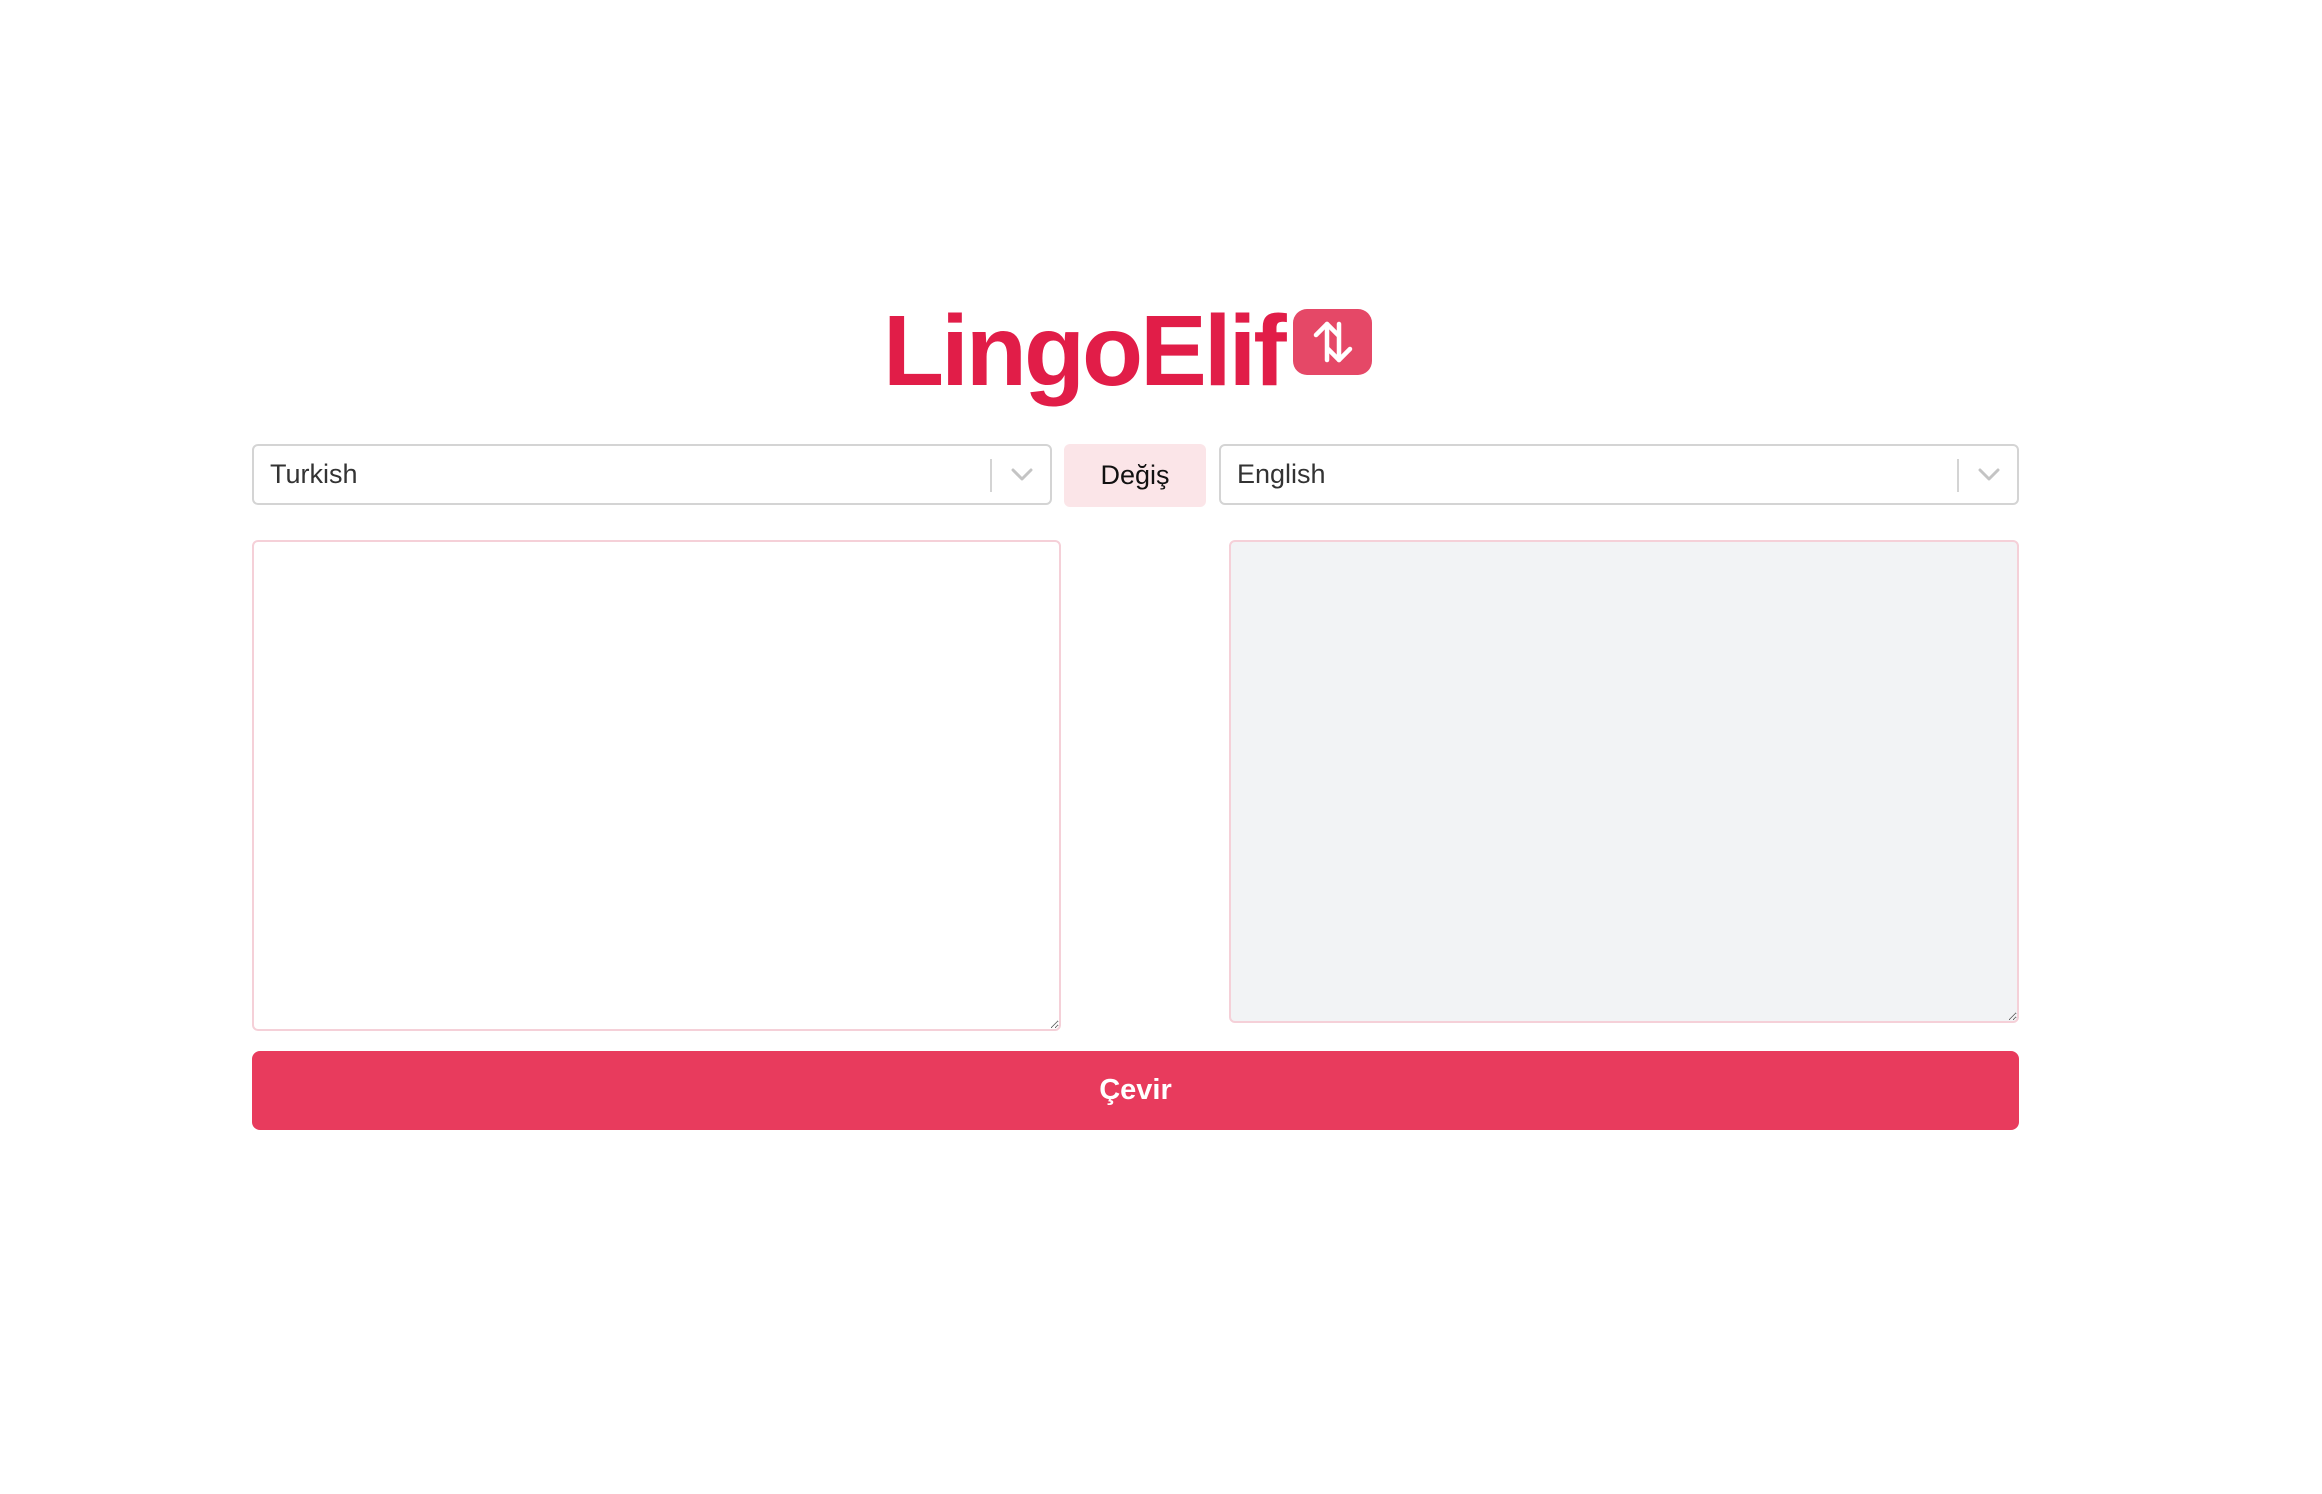  I want to click on source-text-input, so click(656, 785).